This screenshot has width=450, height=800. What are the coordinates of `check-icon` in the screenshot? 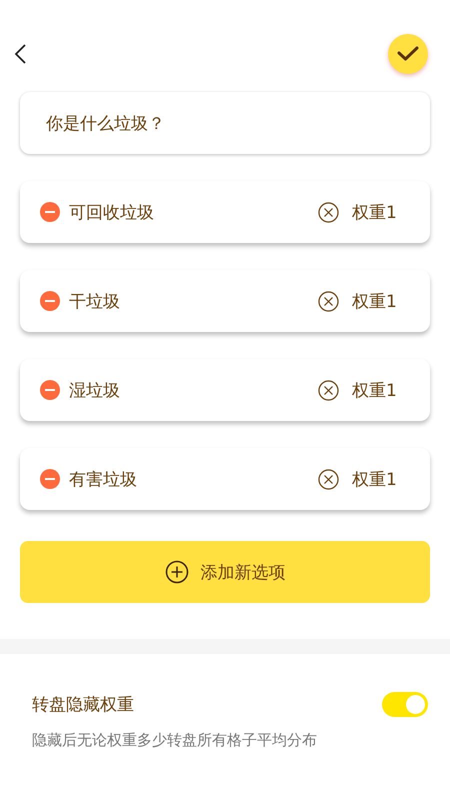 It's located at (408, 54).